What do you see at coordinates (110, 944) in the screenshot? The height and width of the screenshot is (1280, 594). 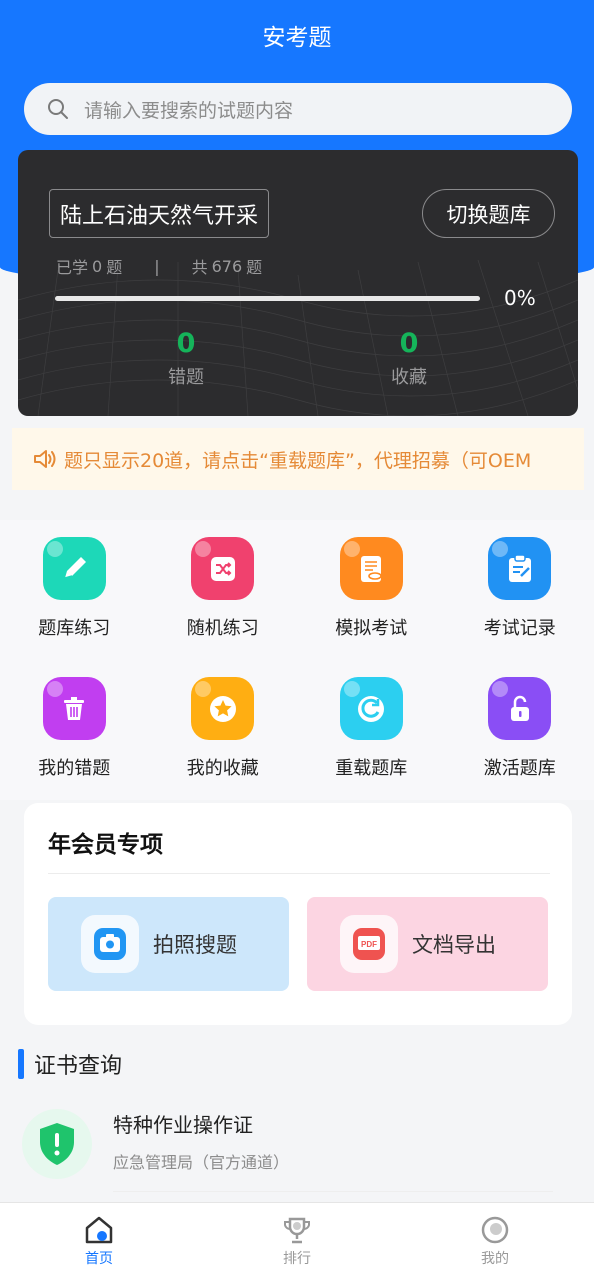 I see `camera-icon` at bounding box center [110, 944].